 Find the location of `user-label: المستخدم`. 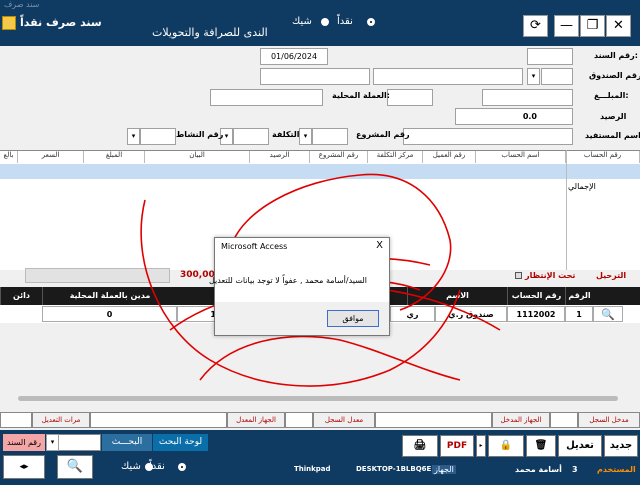

user-label: المستخدم is located at coordinates (616, 469).